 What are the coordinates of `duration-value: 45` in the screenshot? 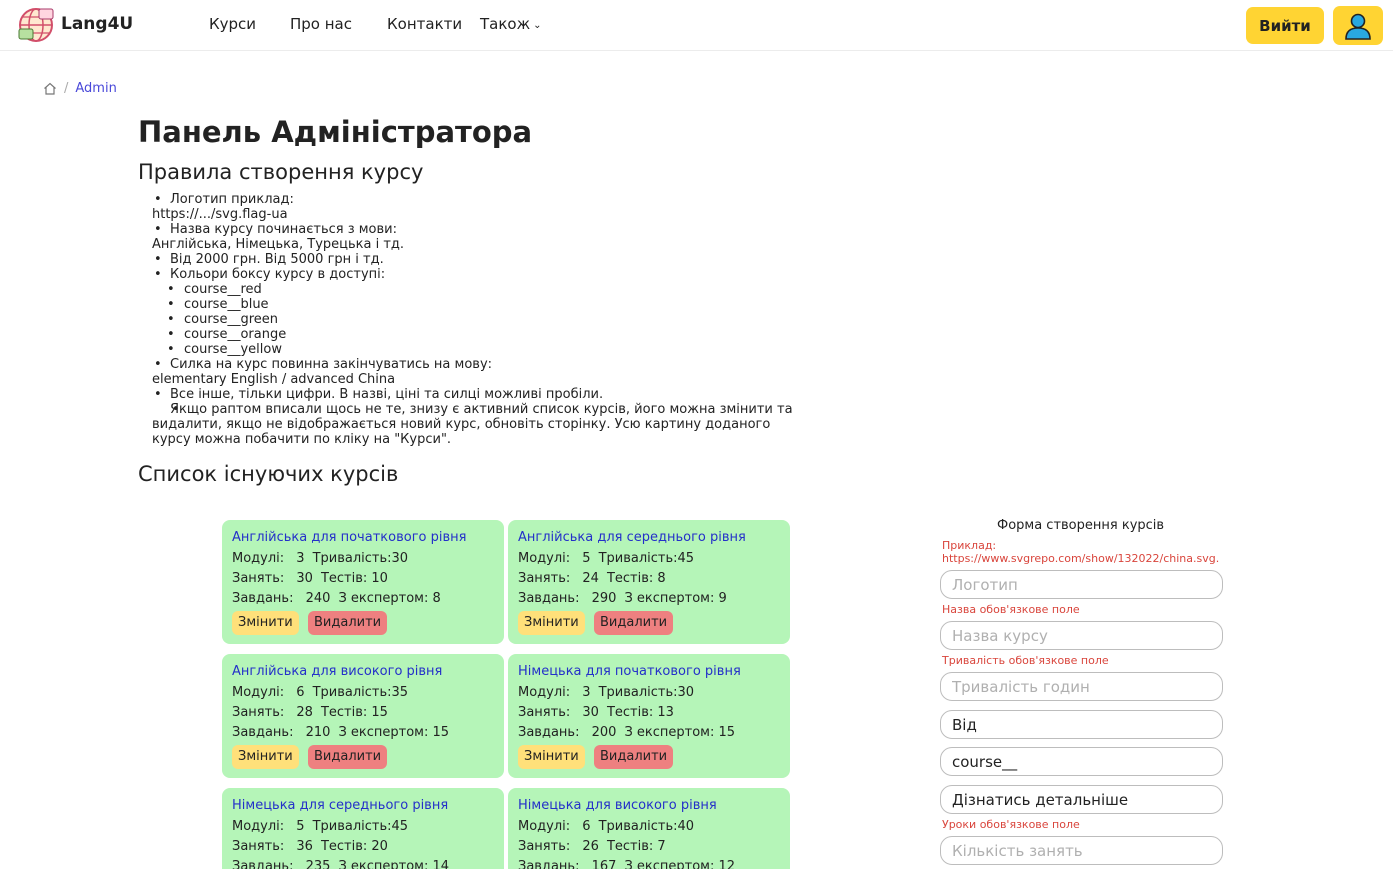 It's located at (686, 558).